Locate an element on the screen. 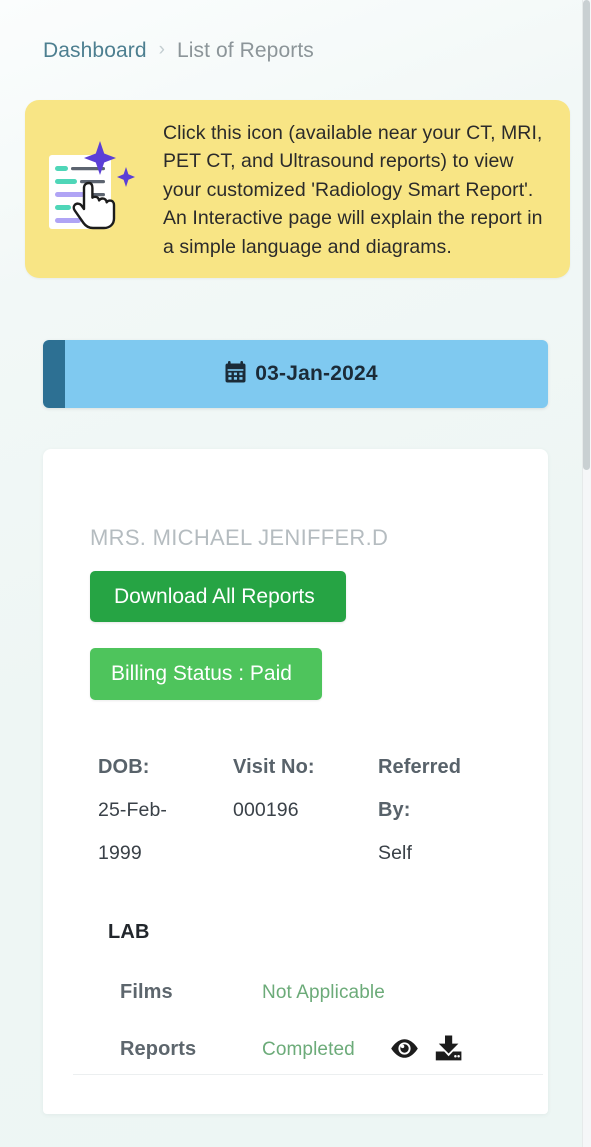 The image size is (591, 1147). patient-name: MRS. MICHAEL JENIFFER.D is located at coordinates (239, 537).